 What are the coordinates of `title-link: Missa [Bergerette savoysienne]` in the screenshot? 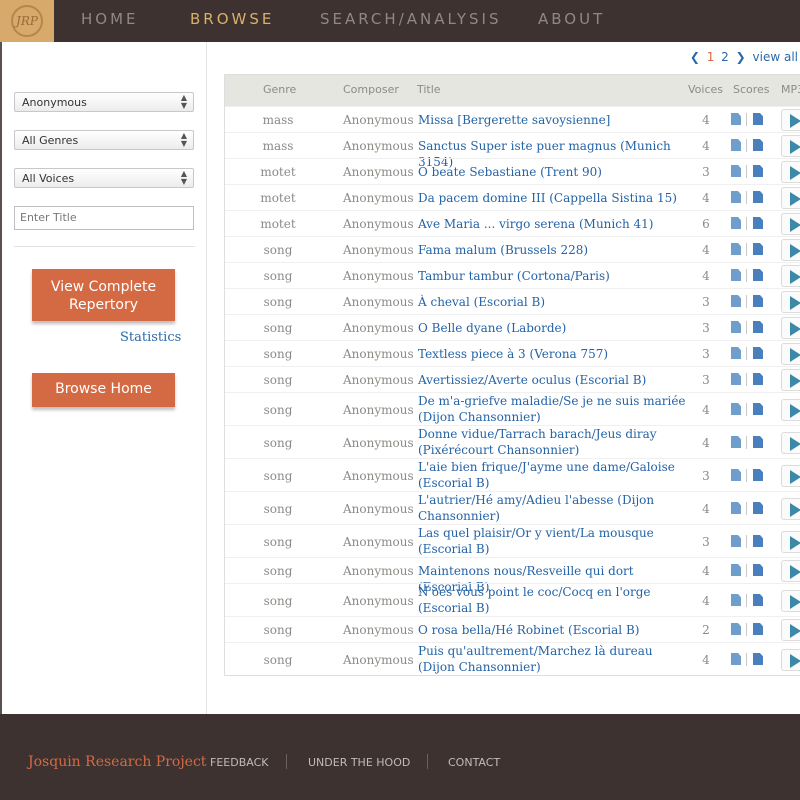 It's located at (552, 120).